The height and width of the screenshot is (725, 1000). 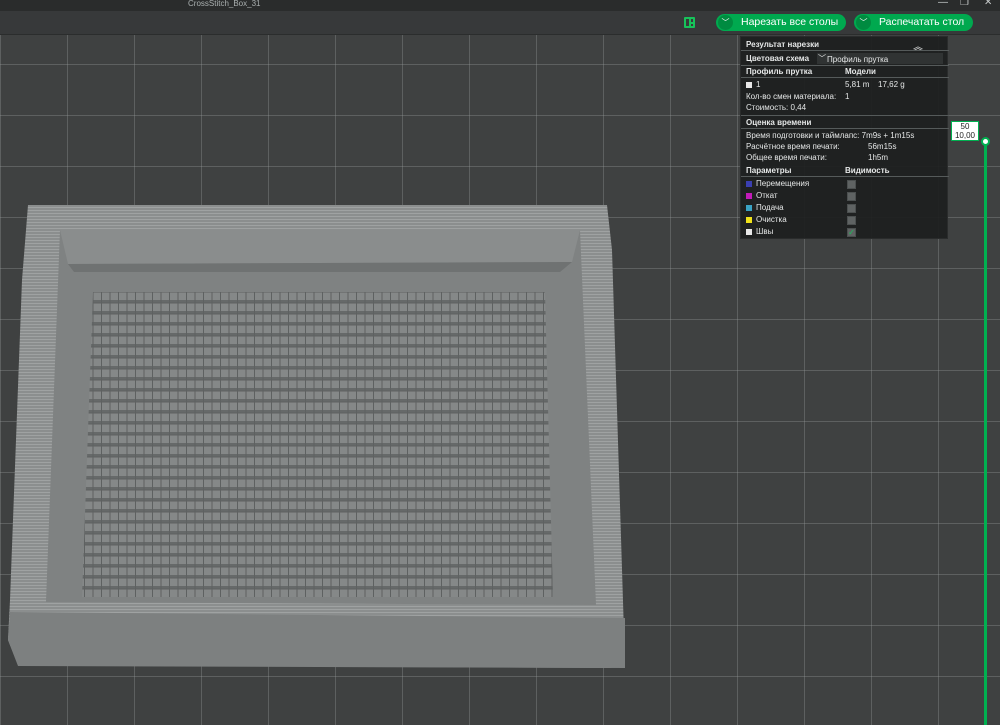 What do you see at coordinates (783, 44) in the screenshot?
I see `panel-header: Результат нарезки` at bounding box center [783, 44].